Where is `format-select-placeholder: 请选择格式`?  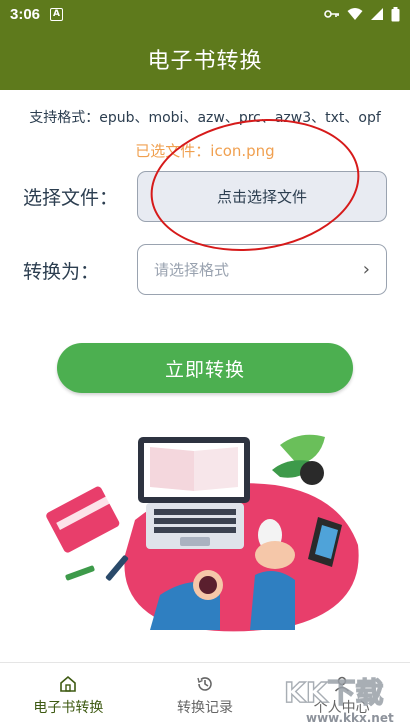
format-select-placeholder: 请选择格式 is located at coordinates (192, 270).